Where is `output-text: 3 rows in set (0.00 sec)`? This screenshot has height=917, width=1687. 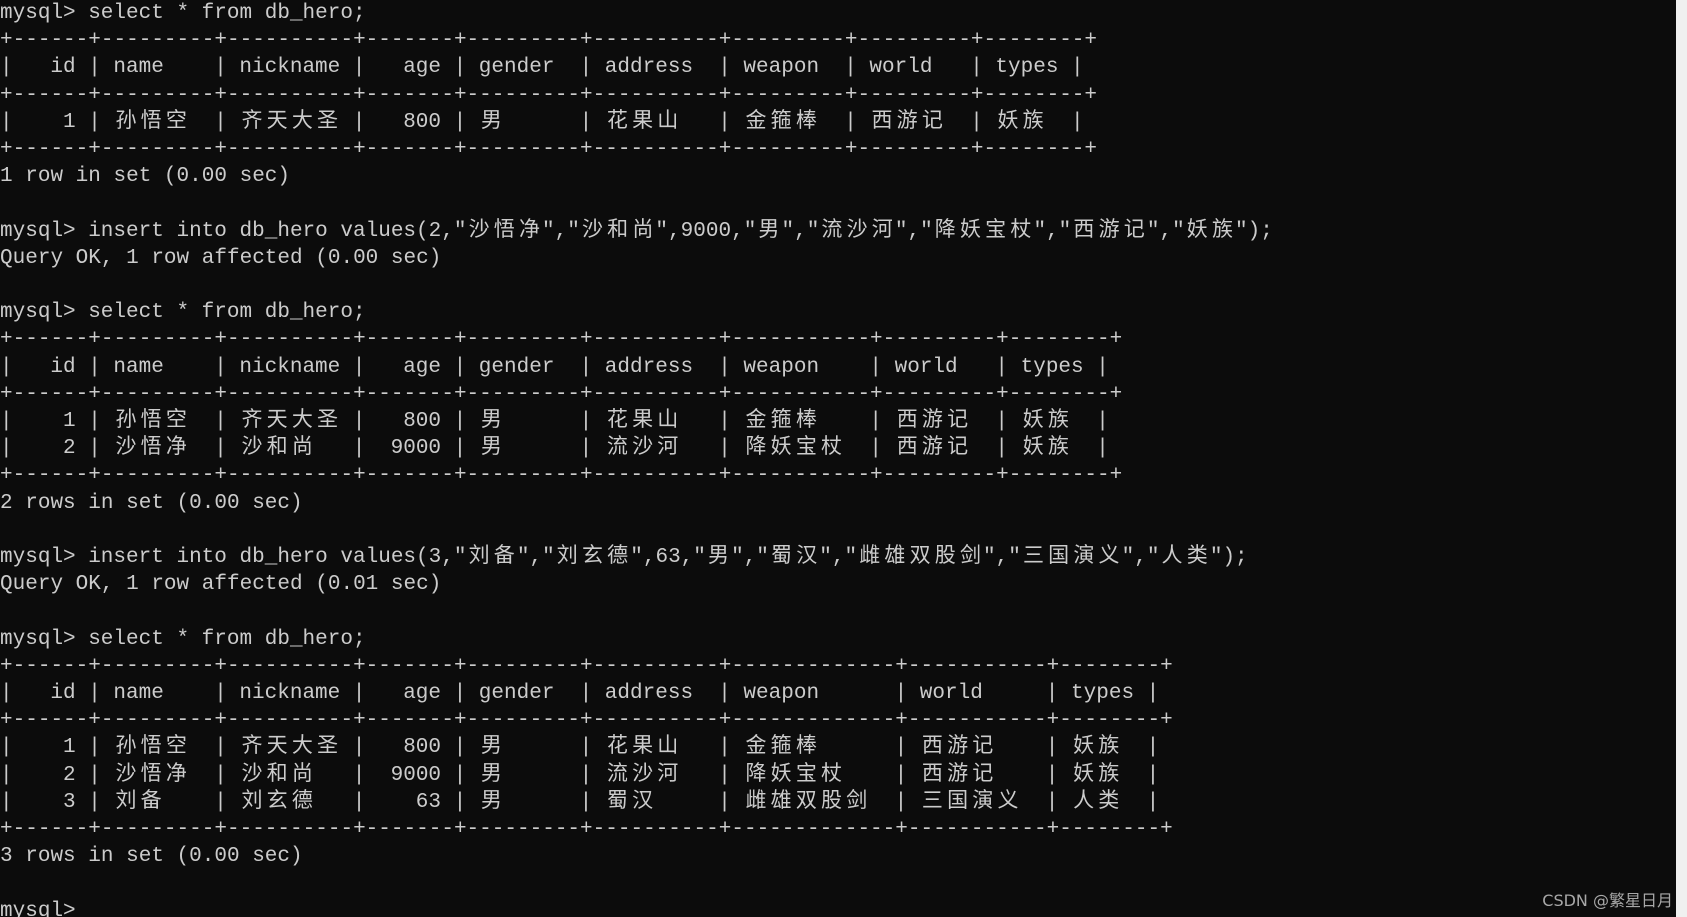 output-text: 3 rows in set (0.00 sec) is located at coordinates (151, 857).